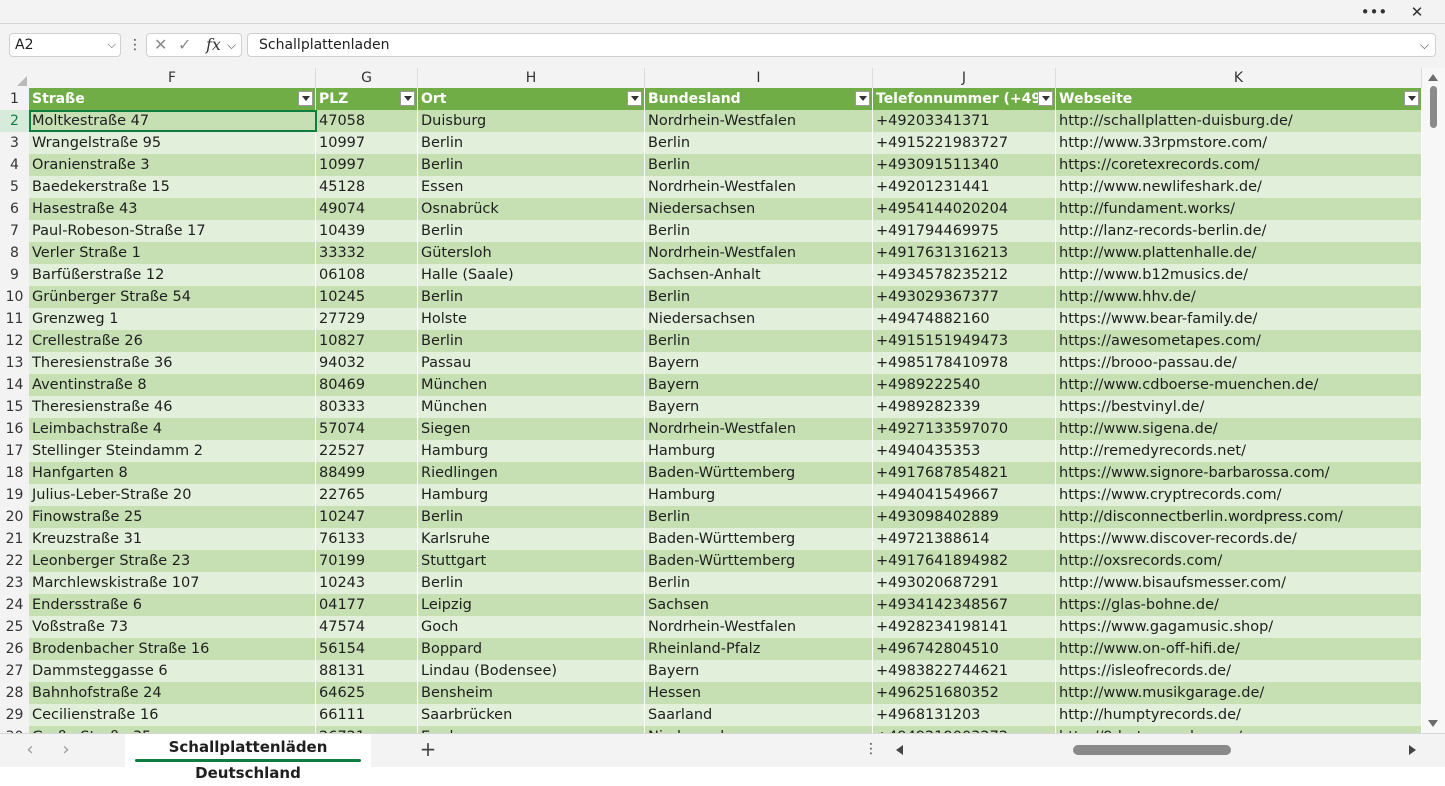  Describe the element at coordinates (367, 715) in the screenshot. I see `table-cell: 66111` at that location.